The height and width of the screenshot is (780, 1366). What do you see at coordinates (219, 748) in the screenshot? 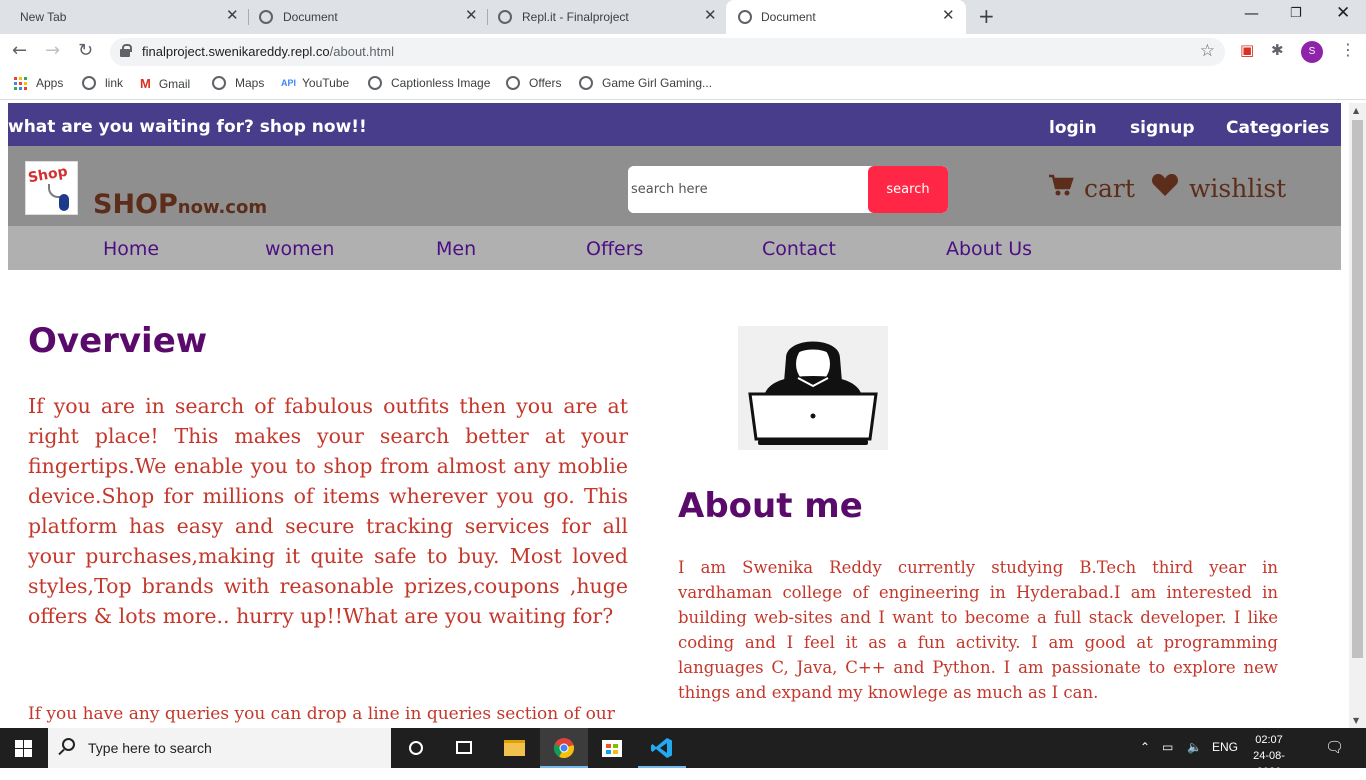
I see `taskbar-search-box: Type here to search` at bounding box center [219, 748].